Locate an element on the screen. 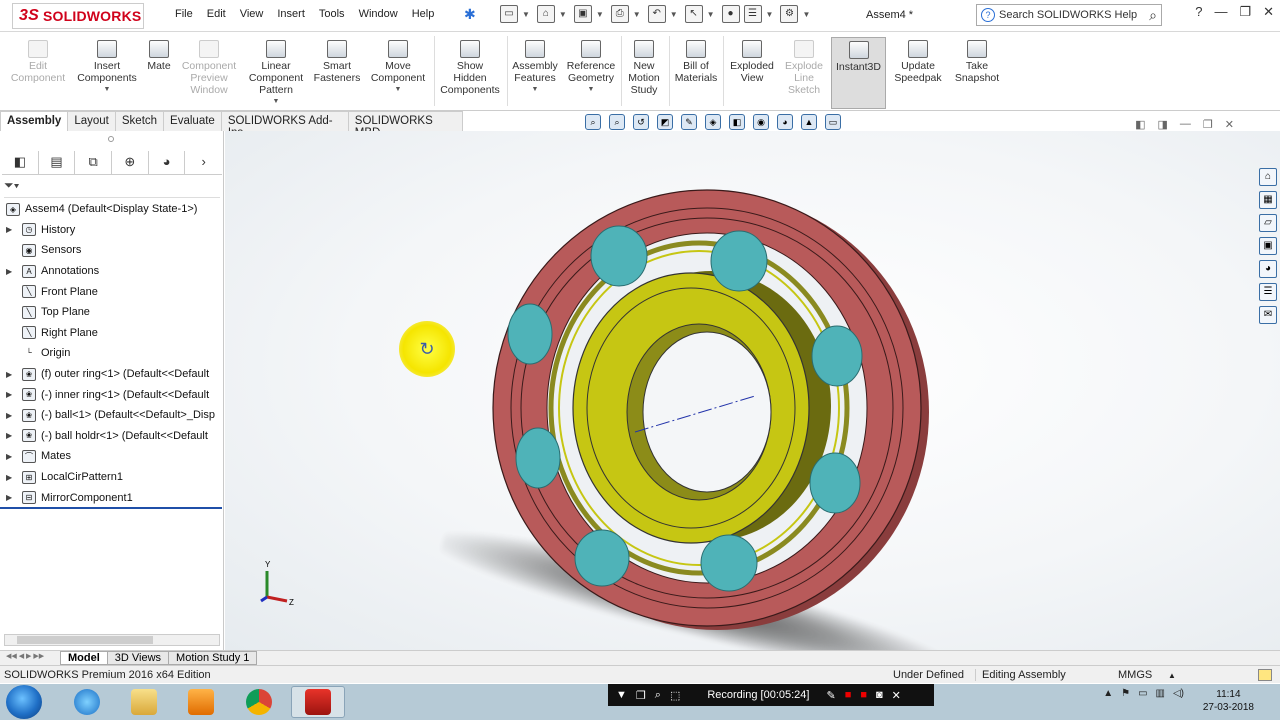  tree-item-front-plane: ╲ Front Plane is located at coordinates (112, 291).